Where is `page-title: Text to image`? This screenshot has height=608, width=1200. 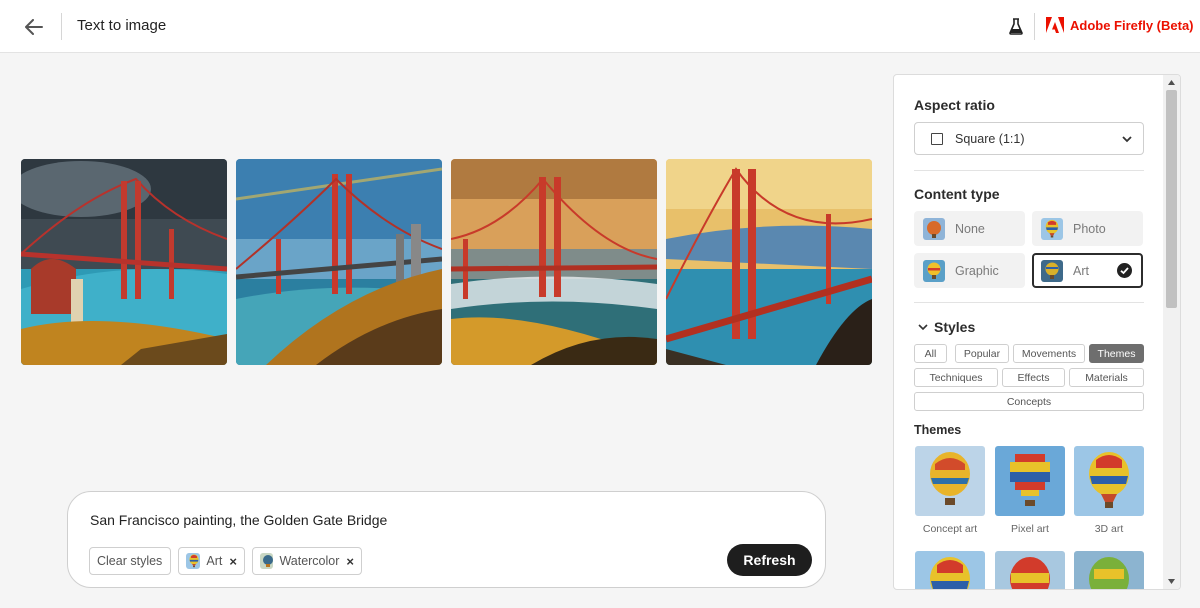
page-title: Text to image is located at coordinates (122, 25).